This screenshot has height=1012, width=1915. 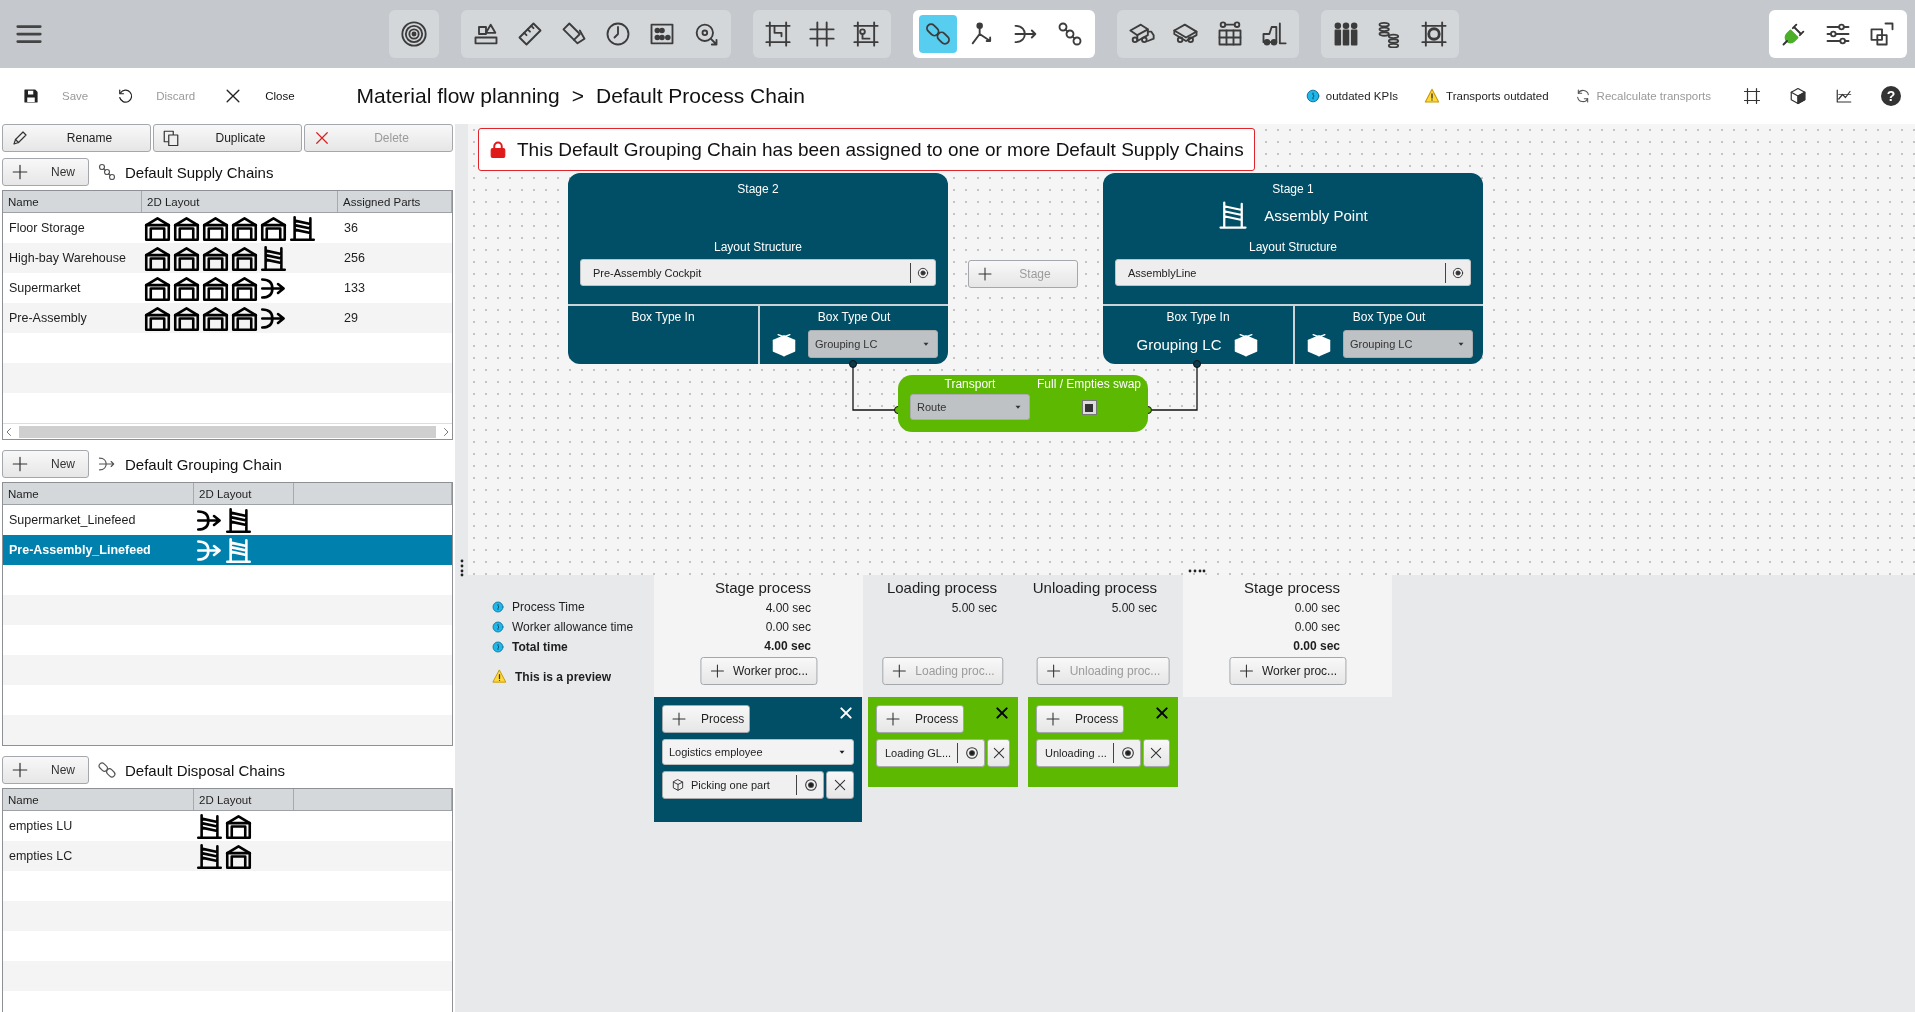 I want to click on swap-checkbox, so click(x=1089, y=407).